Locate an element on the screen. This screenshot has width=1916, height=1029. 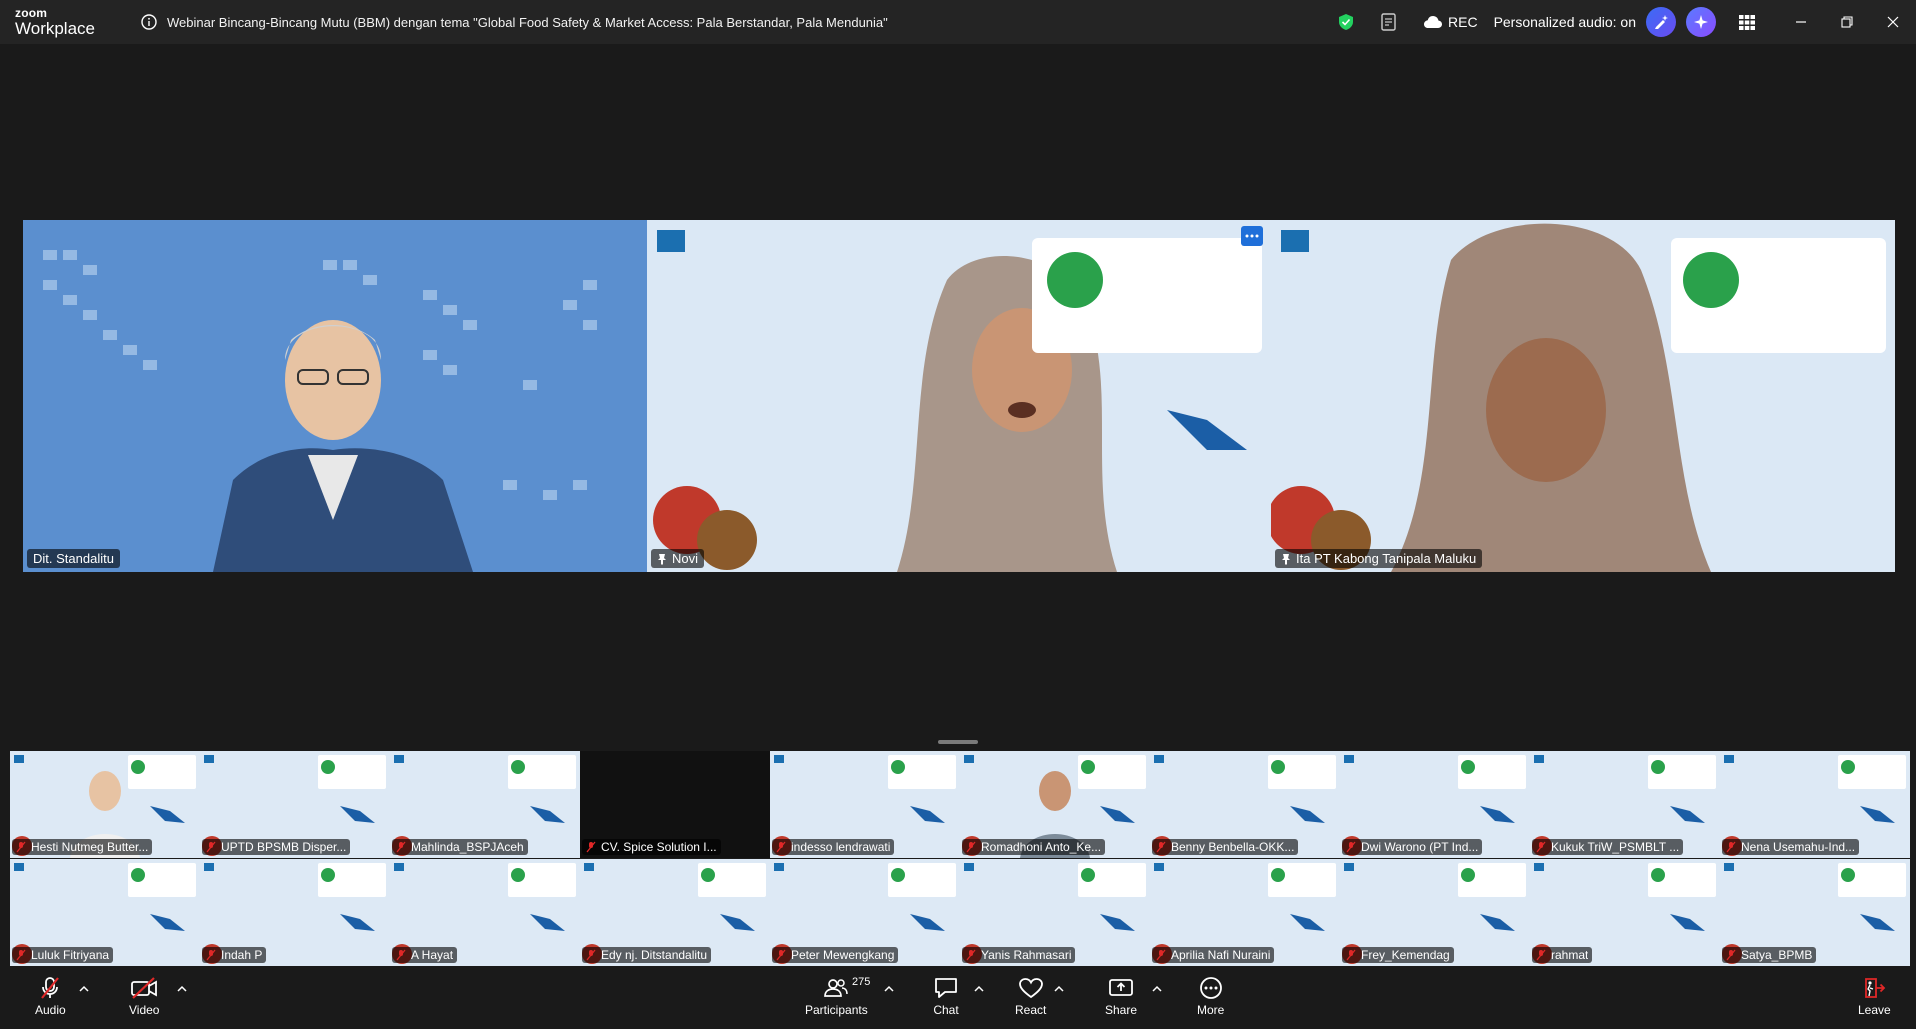
participant-thumbnail: A Hayat is located at coordinates (485, 912).